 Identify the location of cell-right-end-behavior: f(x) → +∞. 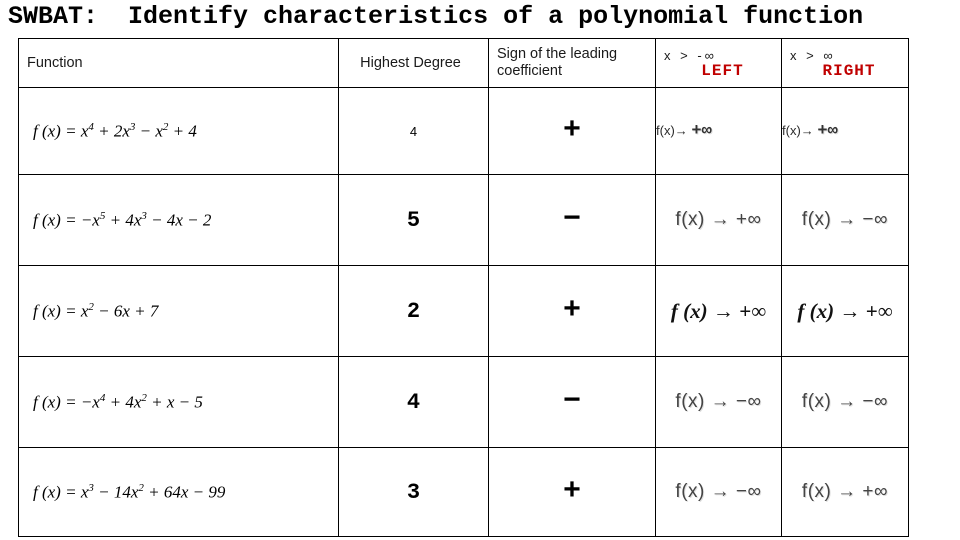
(845, 492).